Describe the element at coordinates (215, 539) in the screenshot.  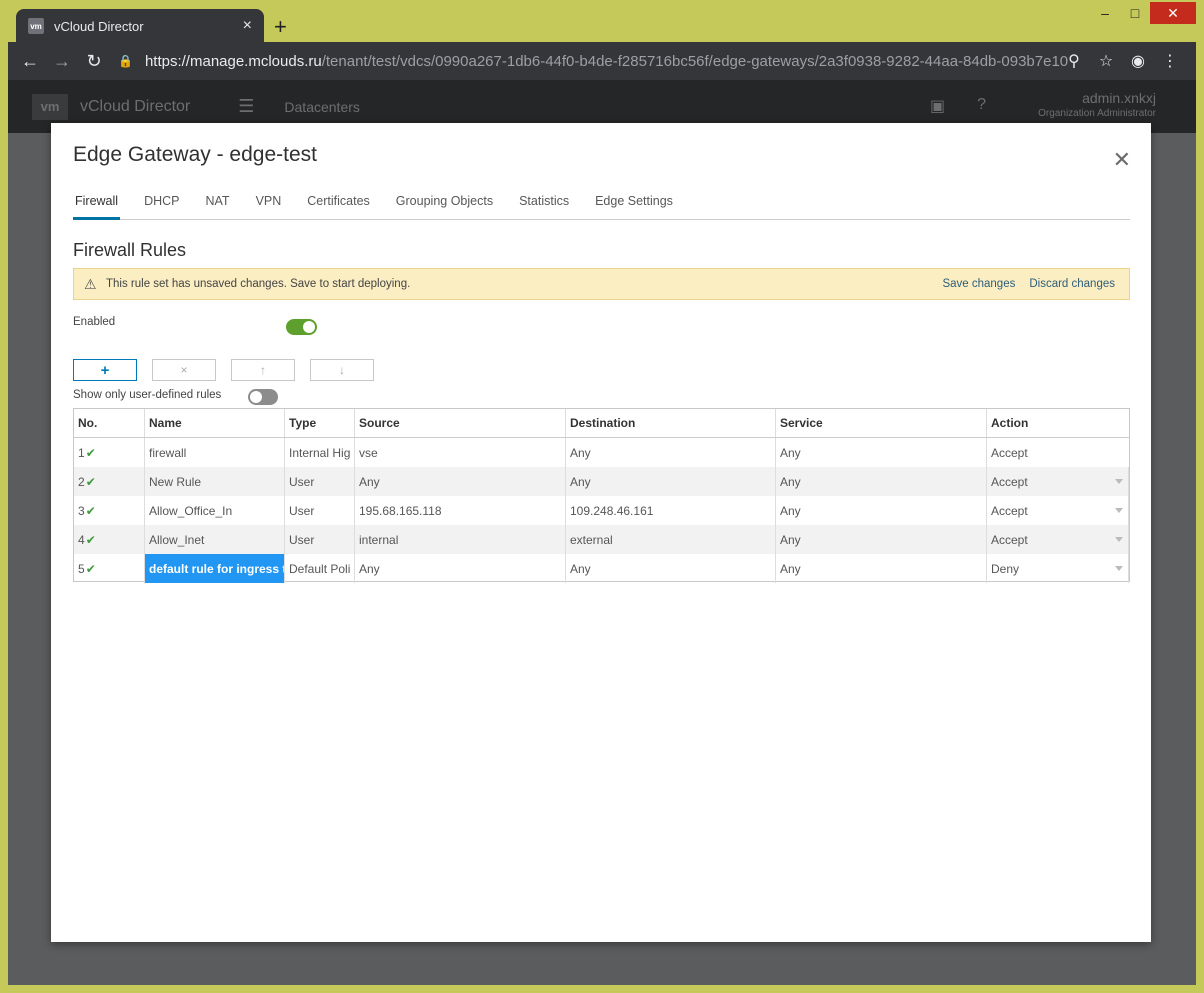
I see `rule-name: Allow_Inet` at that location.